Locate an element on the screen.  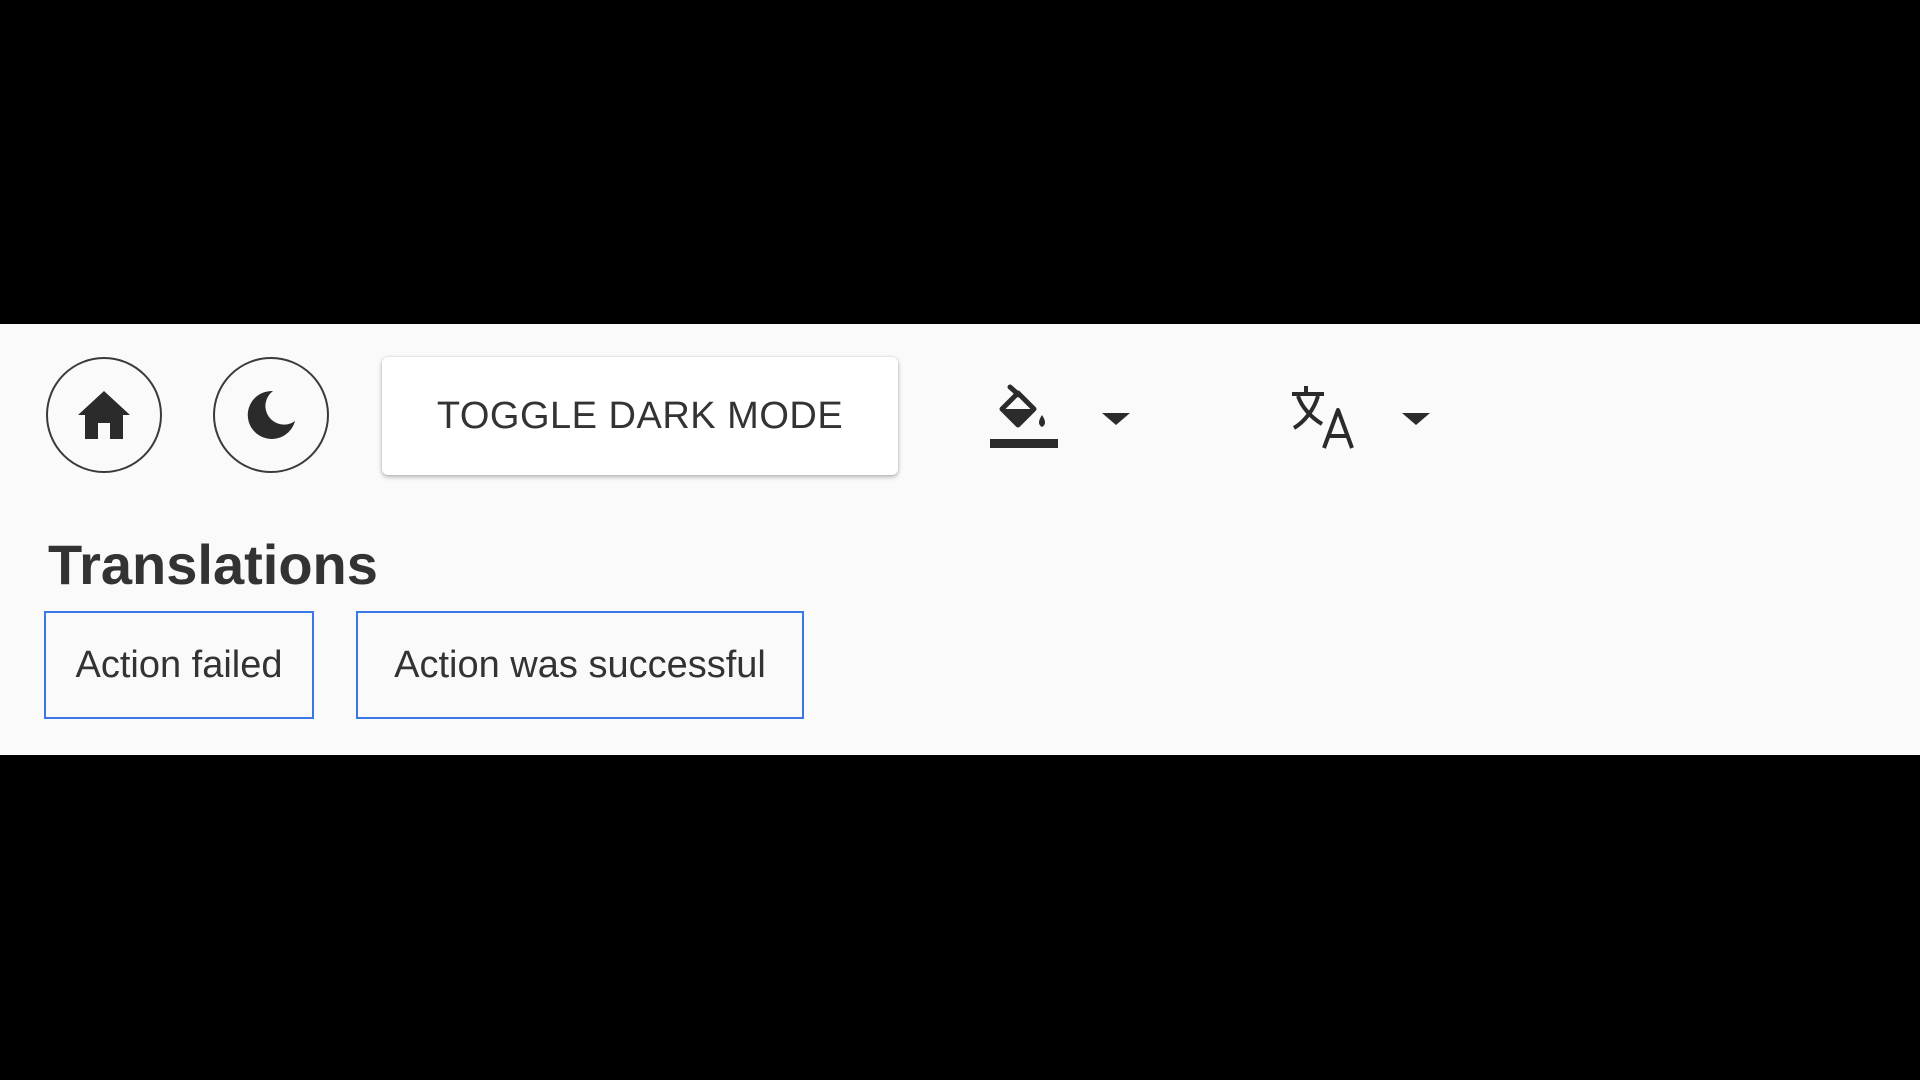
home-icon is located at coordinates (104, 415).